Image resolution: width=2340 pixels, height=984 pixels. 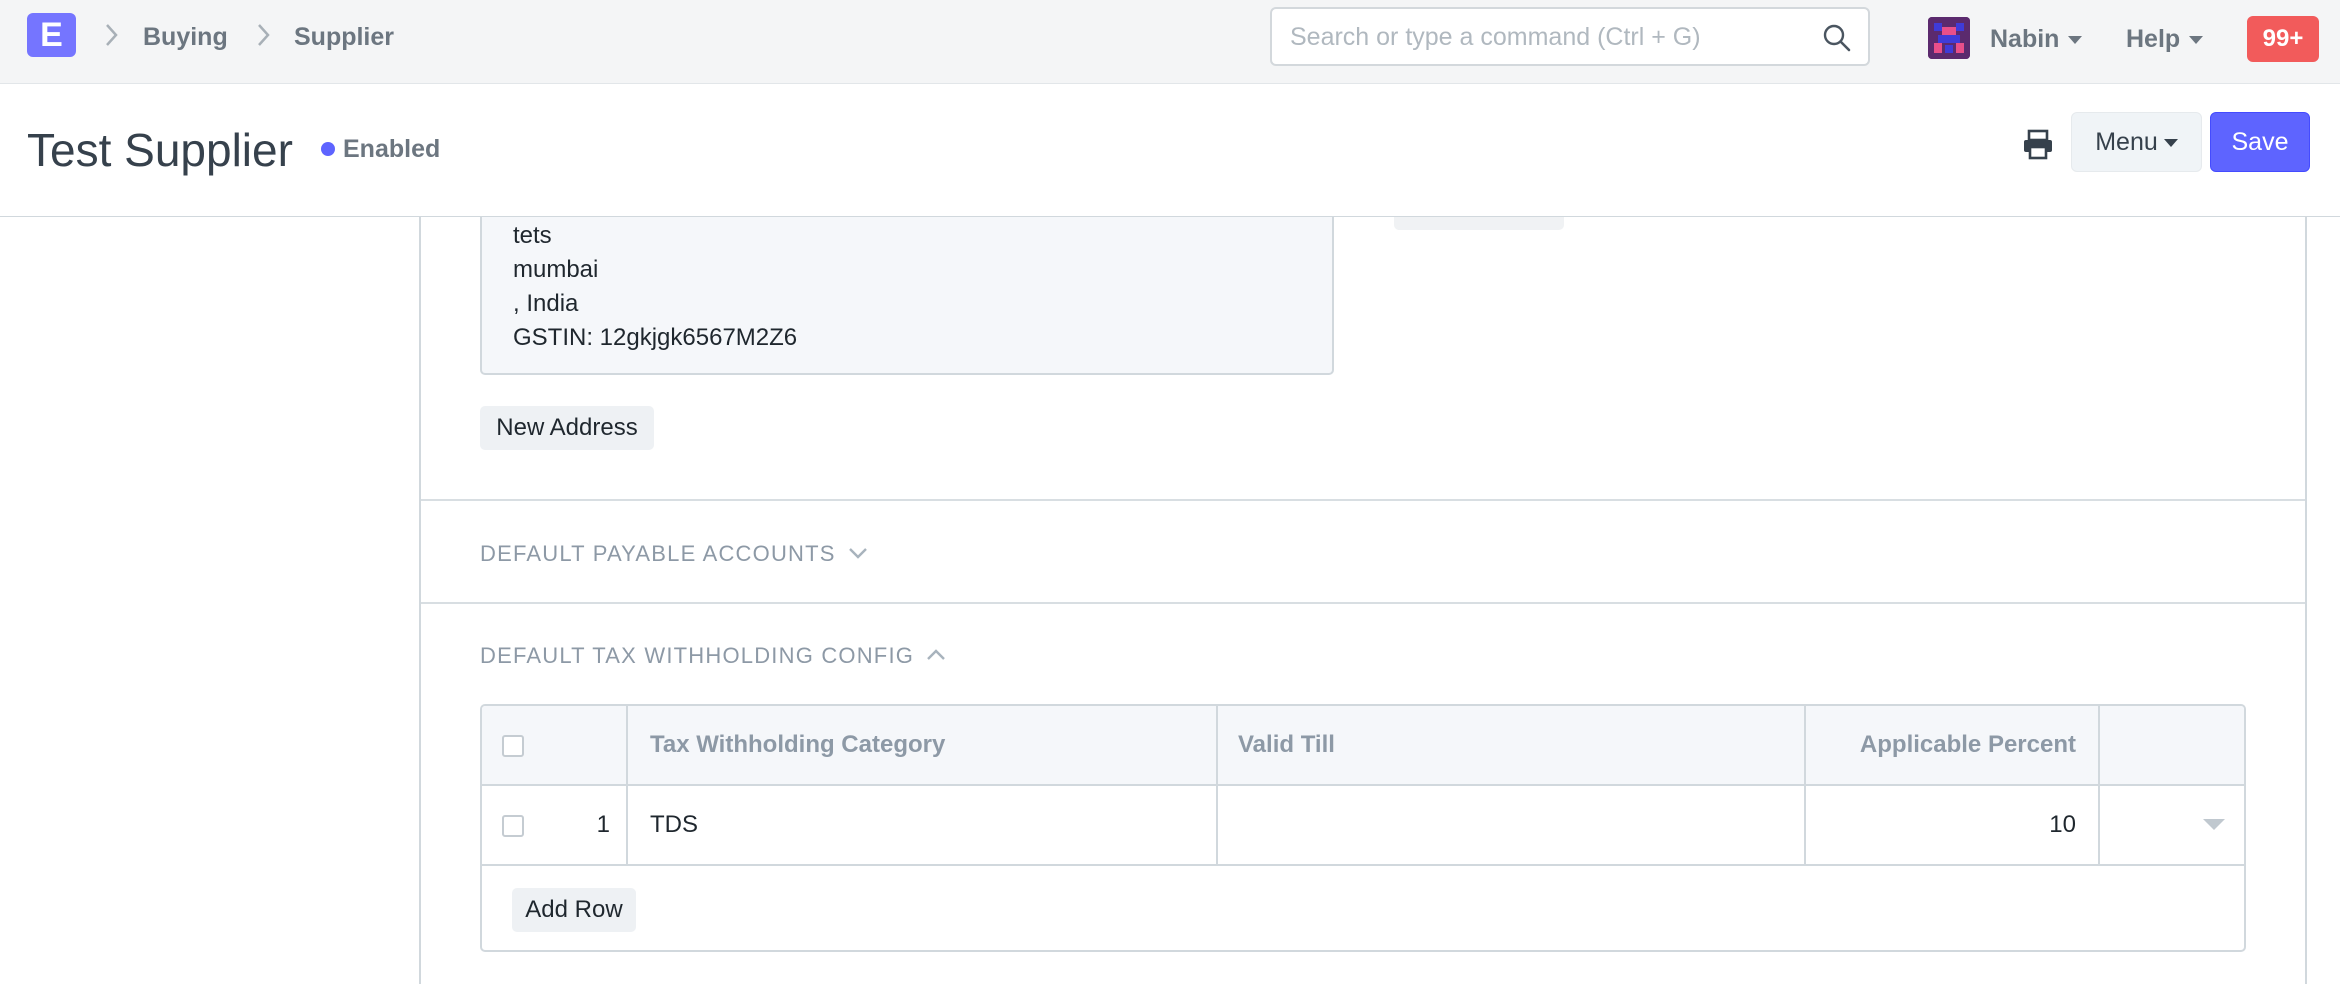 What do you see at coordinates (2025, 39) in the screenshot?
I see `user-menu-label: Nabin` at bounding box center [2025, 39].